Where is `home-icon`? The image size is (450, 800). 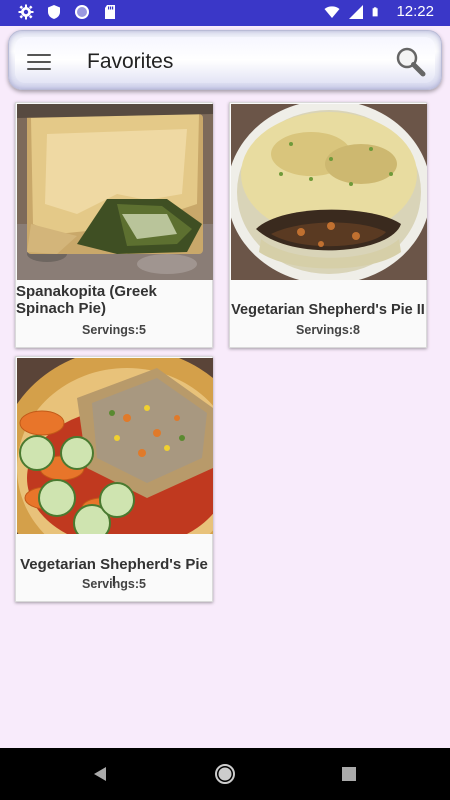
home-icon is located at coordinates (225, 774).